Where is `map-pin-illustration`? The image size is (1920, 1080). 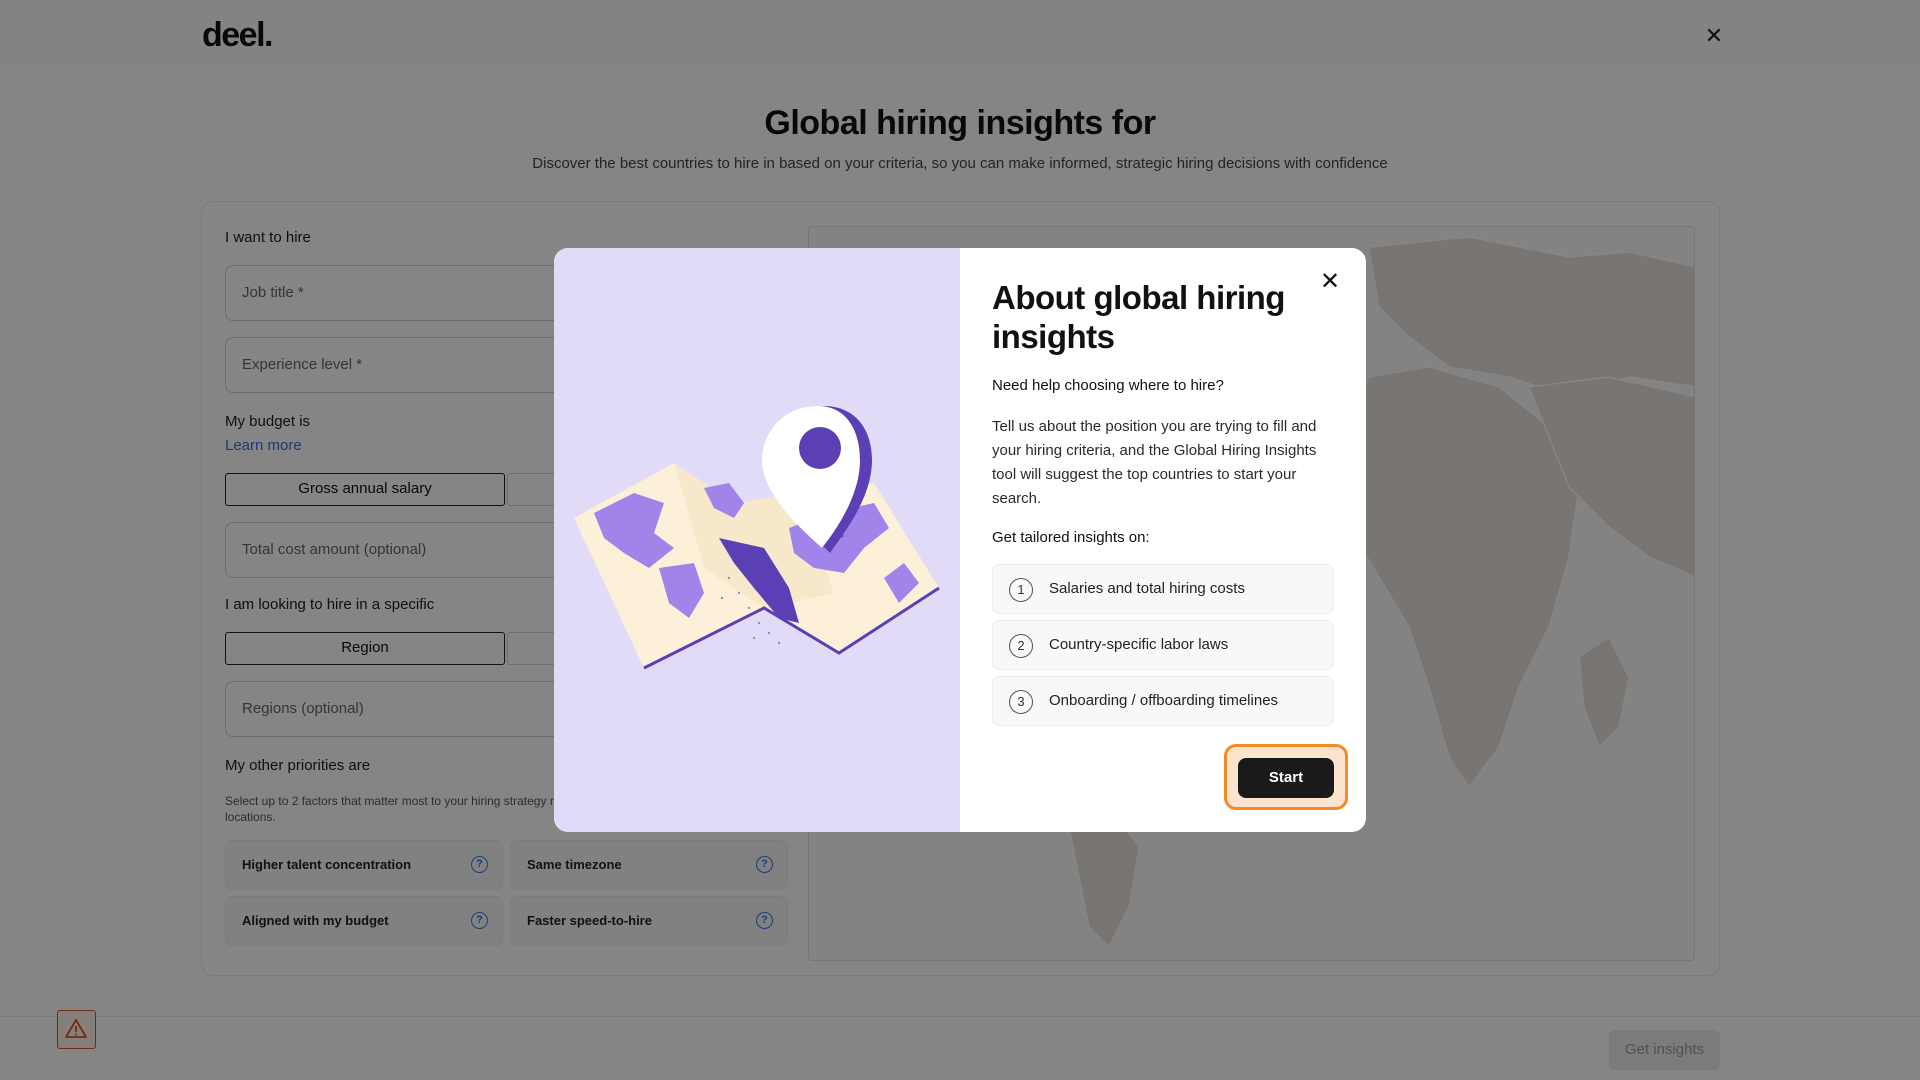
map-pin-illustration is located at coordinates (757, 538).